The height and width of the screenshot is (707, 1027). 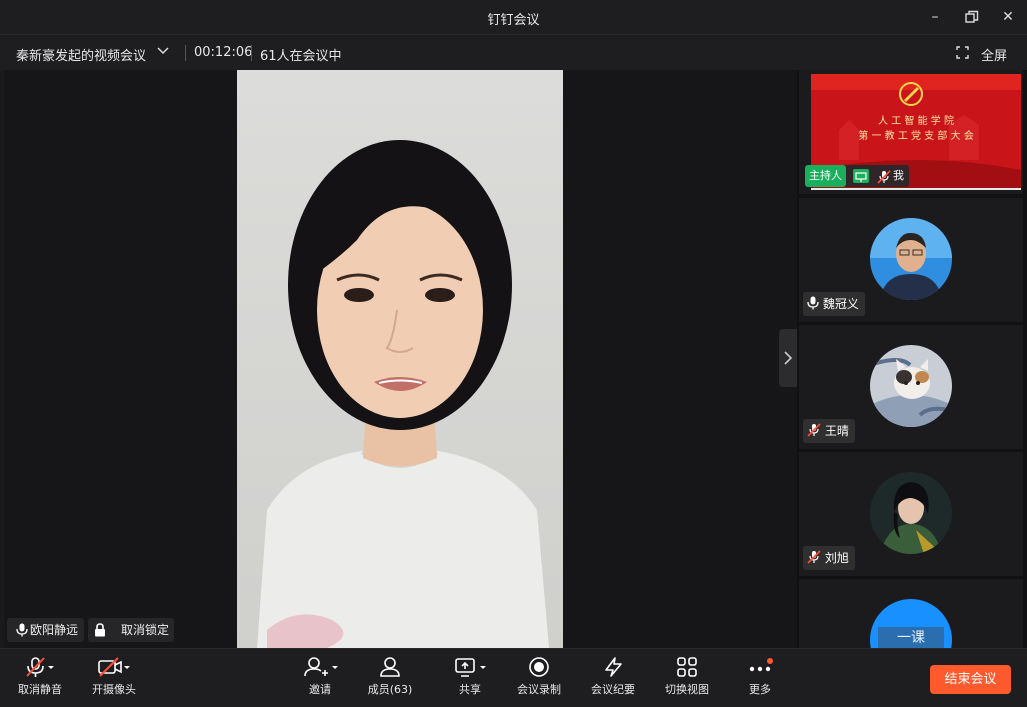 I want to click on minutes-label: 会议纪要, so click(x=613, y=689).